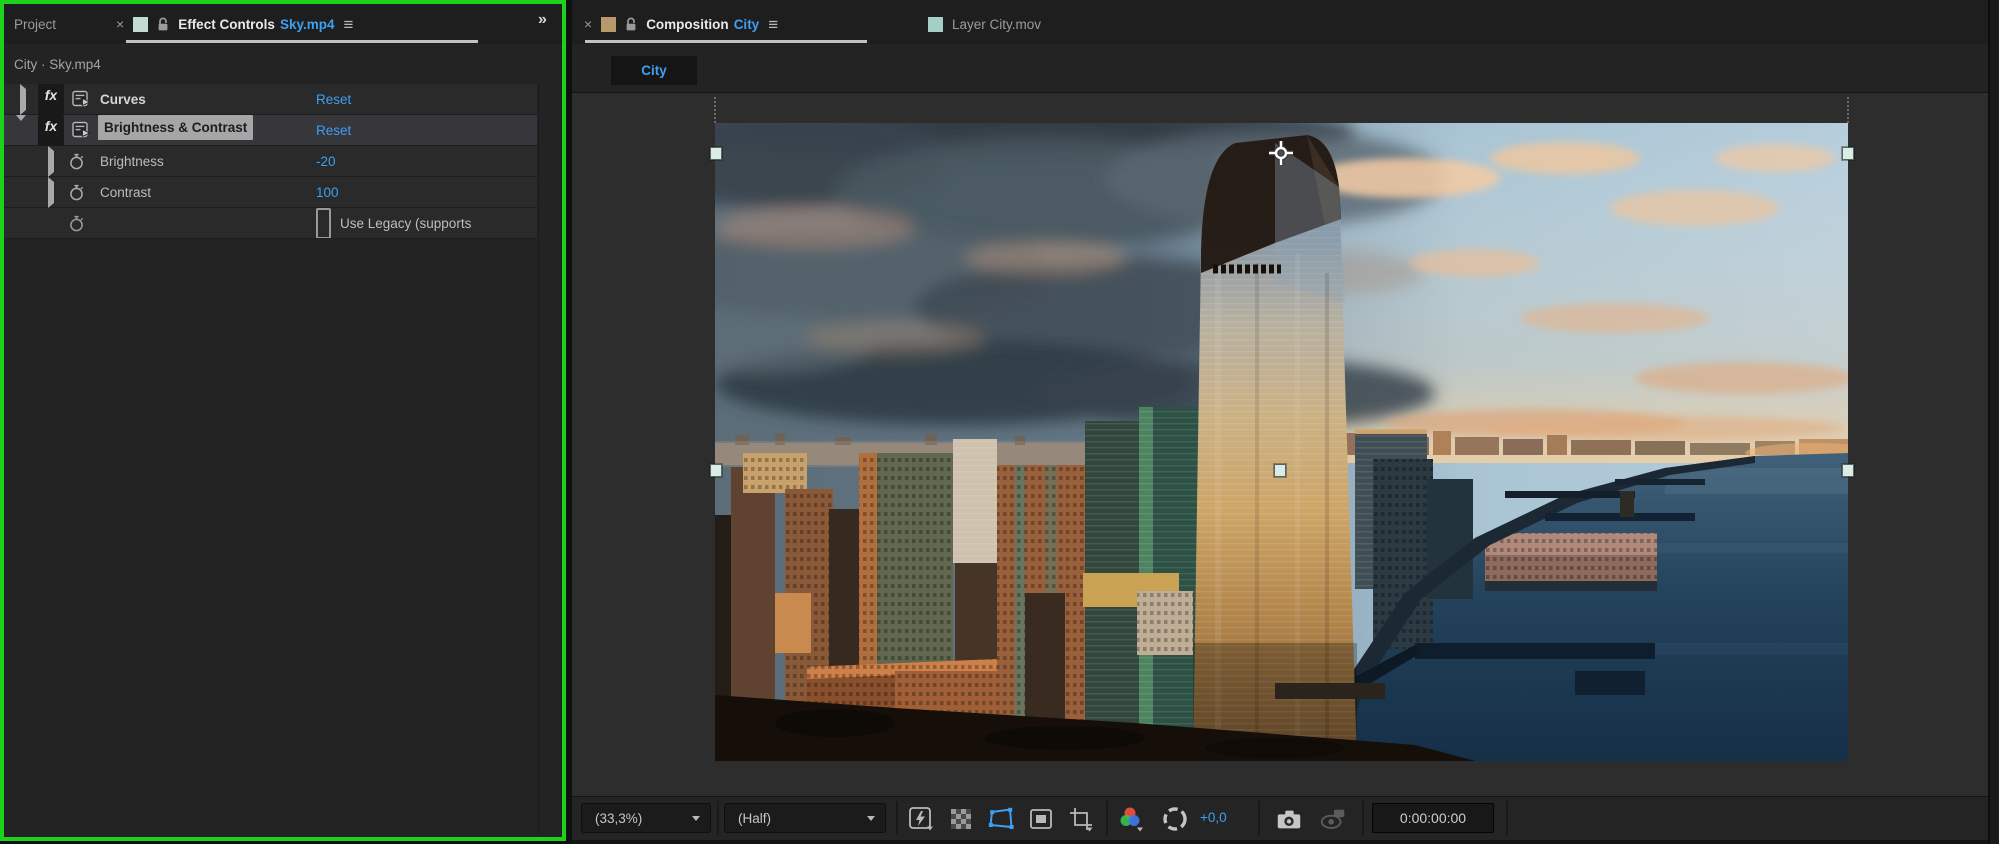 This screenshot has height=844, width=1999. I want to click on effect-row-brightness-contrast: fx Brightness & Contrast Reset, so click(270, 130).